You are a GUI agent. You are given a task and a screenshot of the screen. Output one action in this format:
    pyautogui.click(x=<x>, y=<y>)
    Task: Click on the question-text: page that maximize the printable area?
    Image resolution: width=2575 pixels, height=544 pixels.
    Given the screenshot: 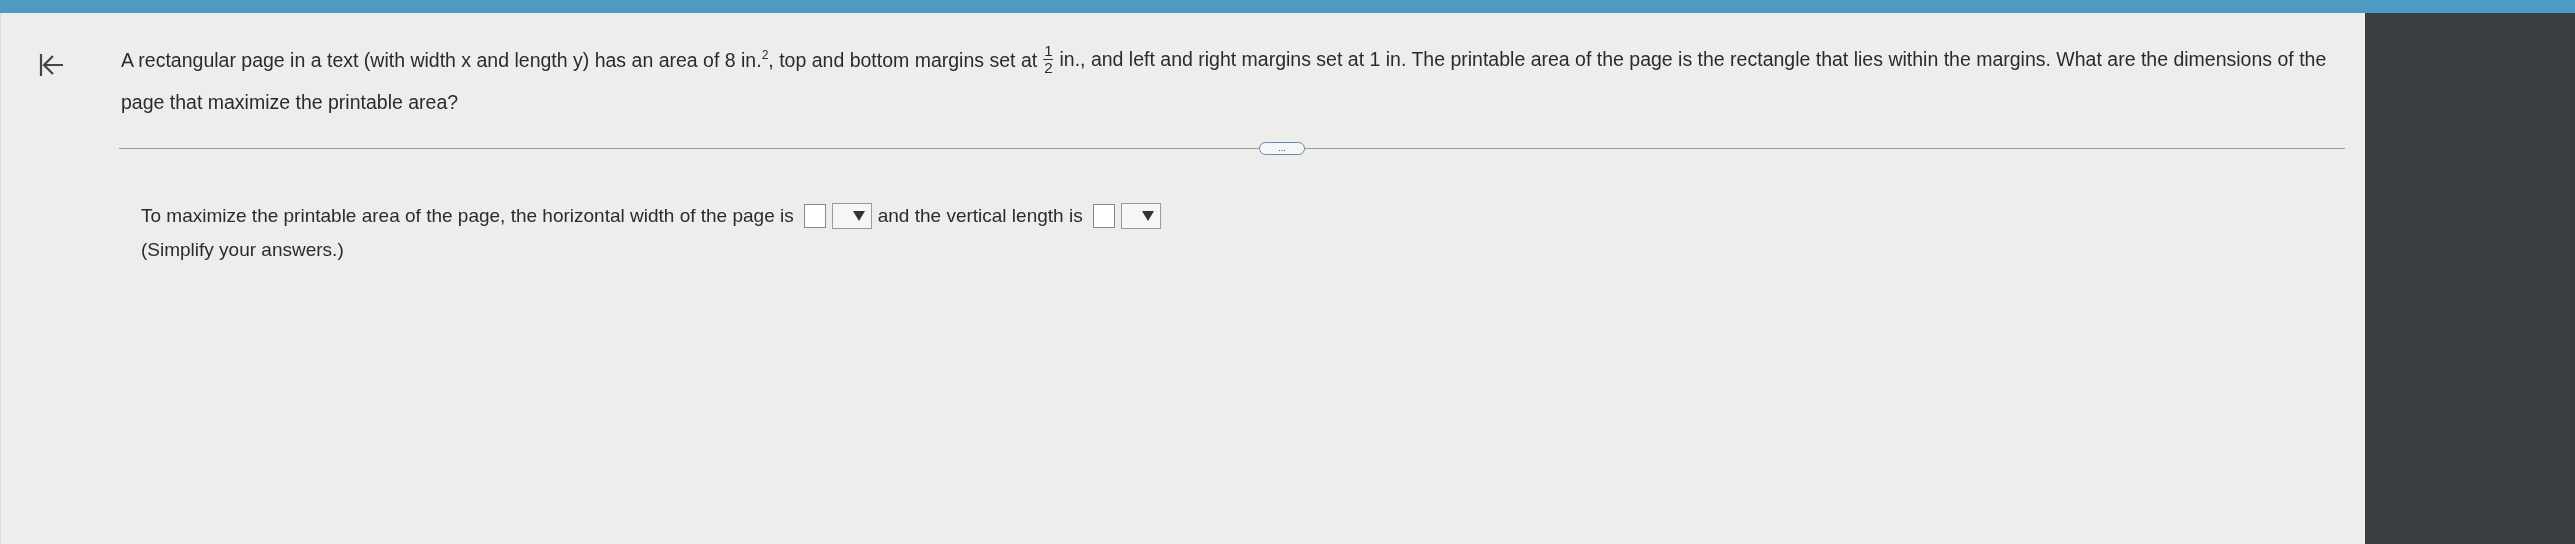 What is the action you would take?
    pyautogui.click(x=290, y=102)
    